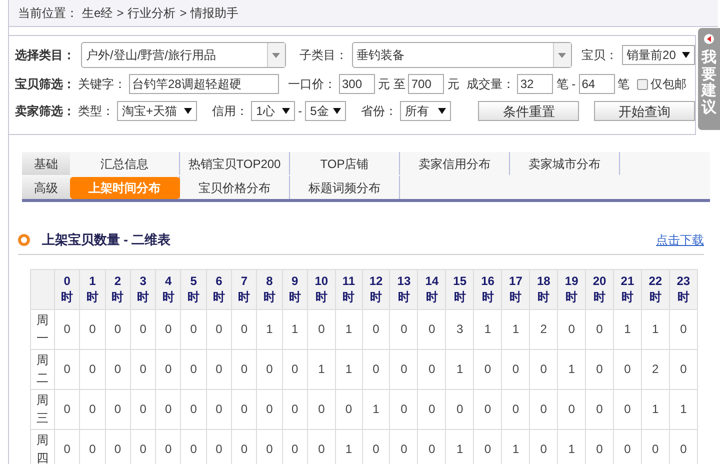  I want to click on field-label: 宝贝：, so click(600, 55).